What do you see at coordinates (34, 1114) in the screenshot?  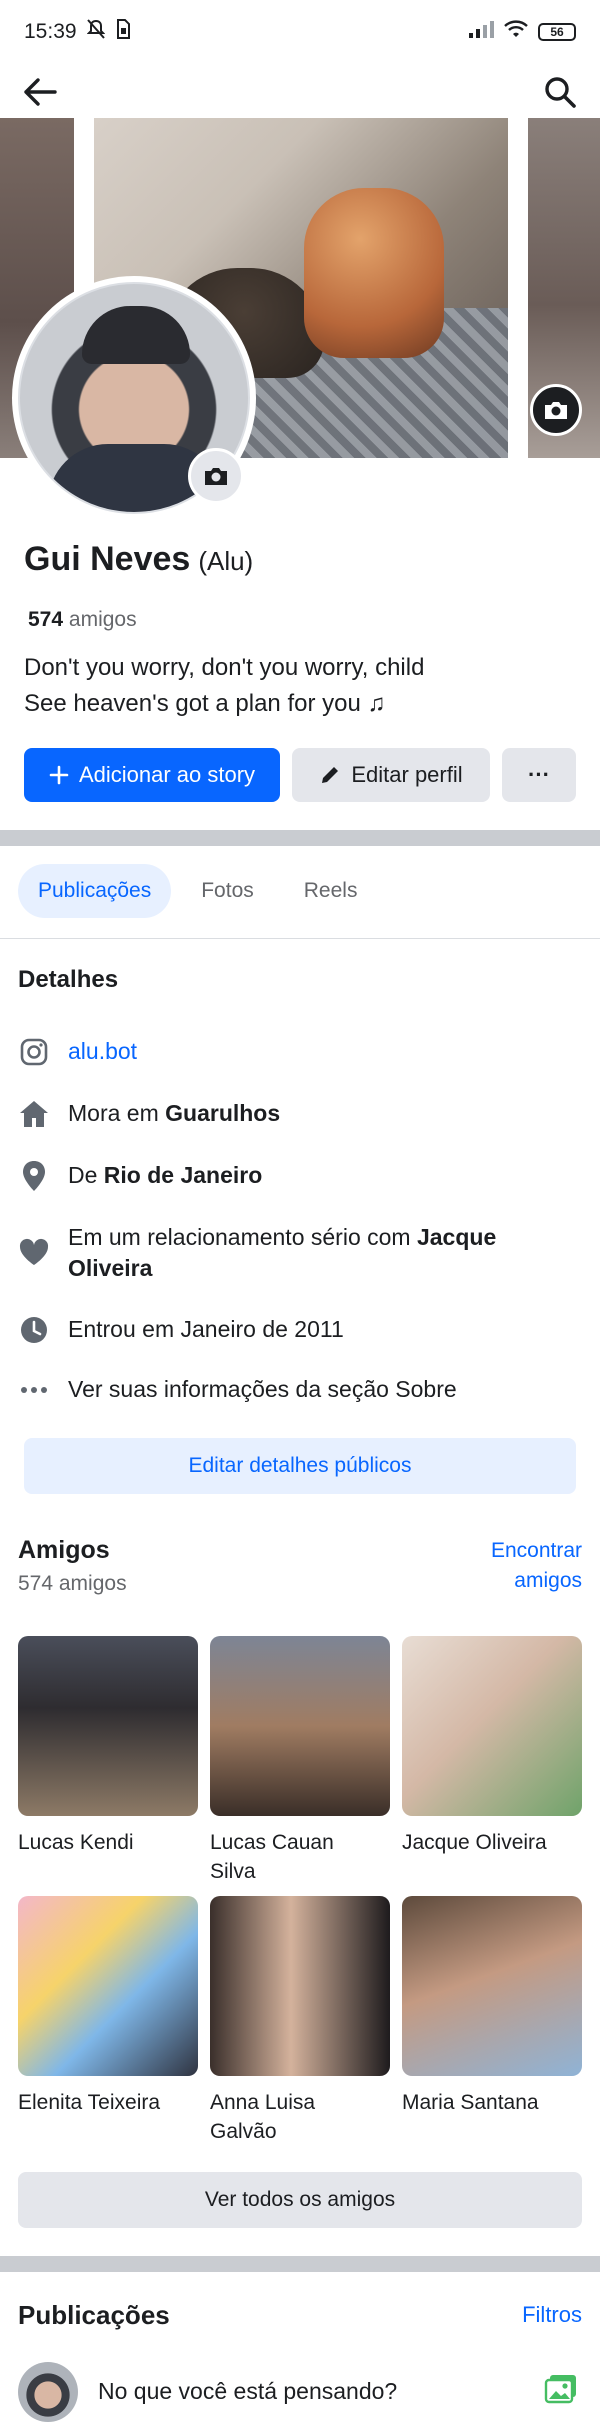 I see `home-icon` at bounding box center [34, 1114].